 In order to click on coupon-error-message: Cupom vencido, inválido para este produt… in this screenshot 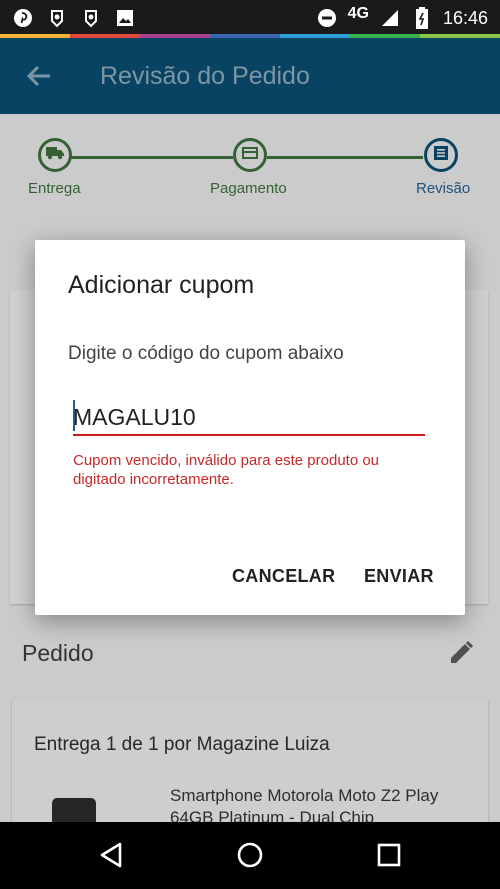, I will do `click(226, 470)`.